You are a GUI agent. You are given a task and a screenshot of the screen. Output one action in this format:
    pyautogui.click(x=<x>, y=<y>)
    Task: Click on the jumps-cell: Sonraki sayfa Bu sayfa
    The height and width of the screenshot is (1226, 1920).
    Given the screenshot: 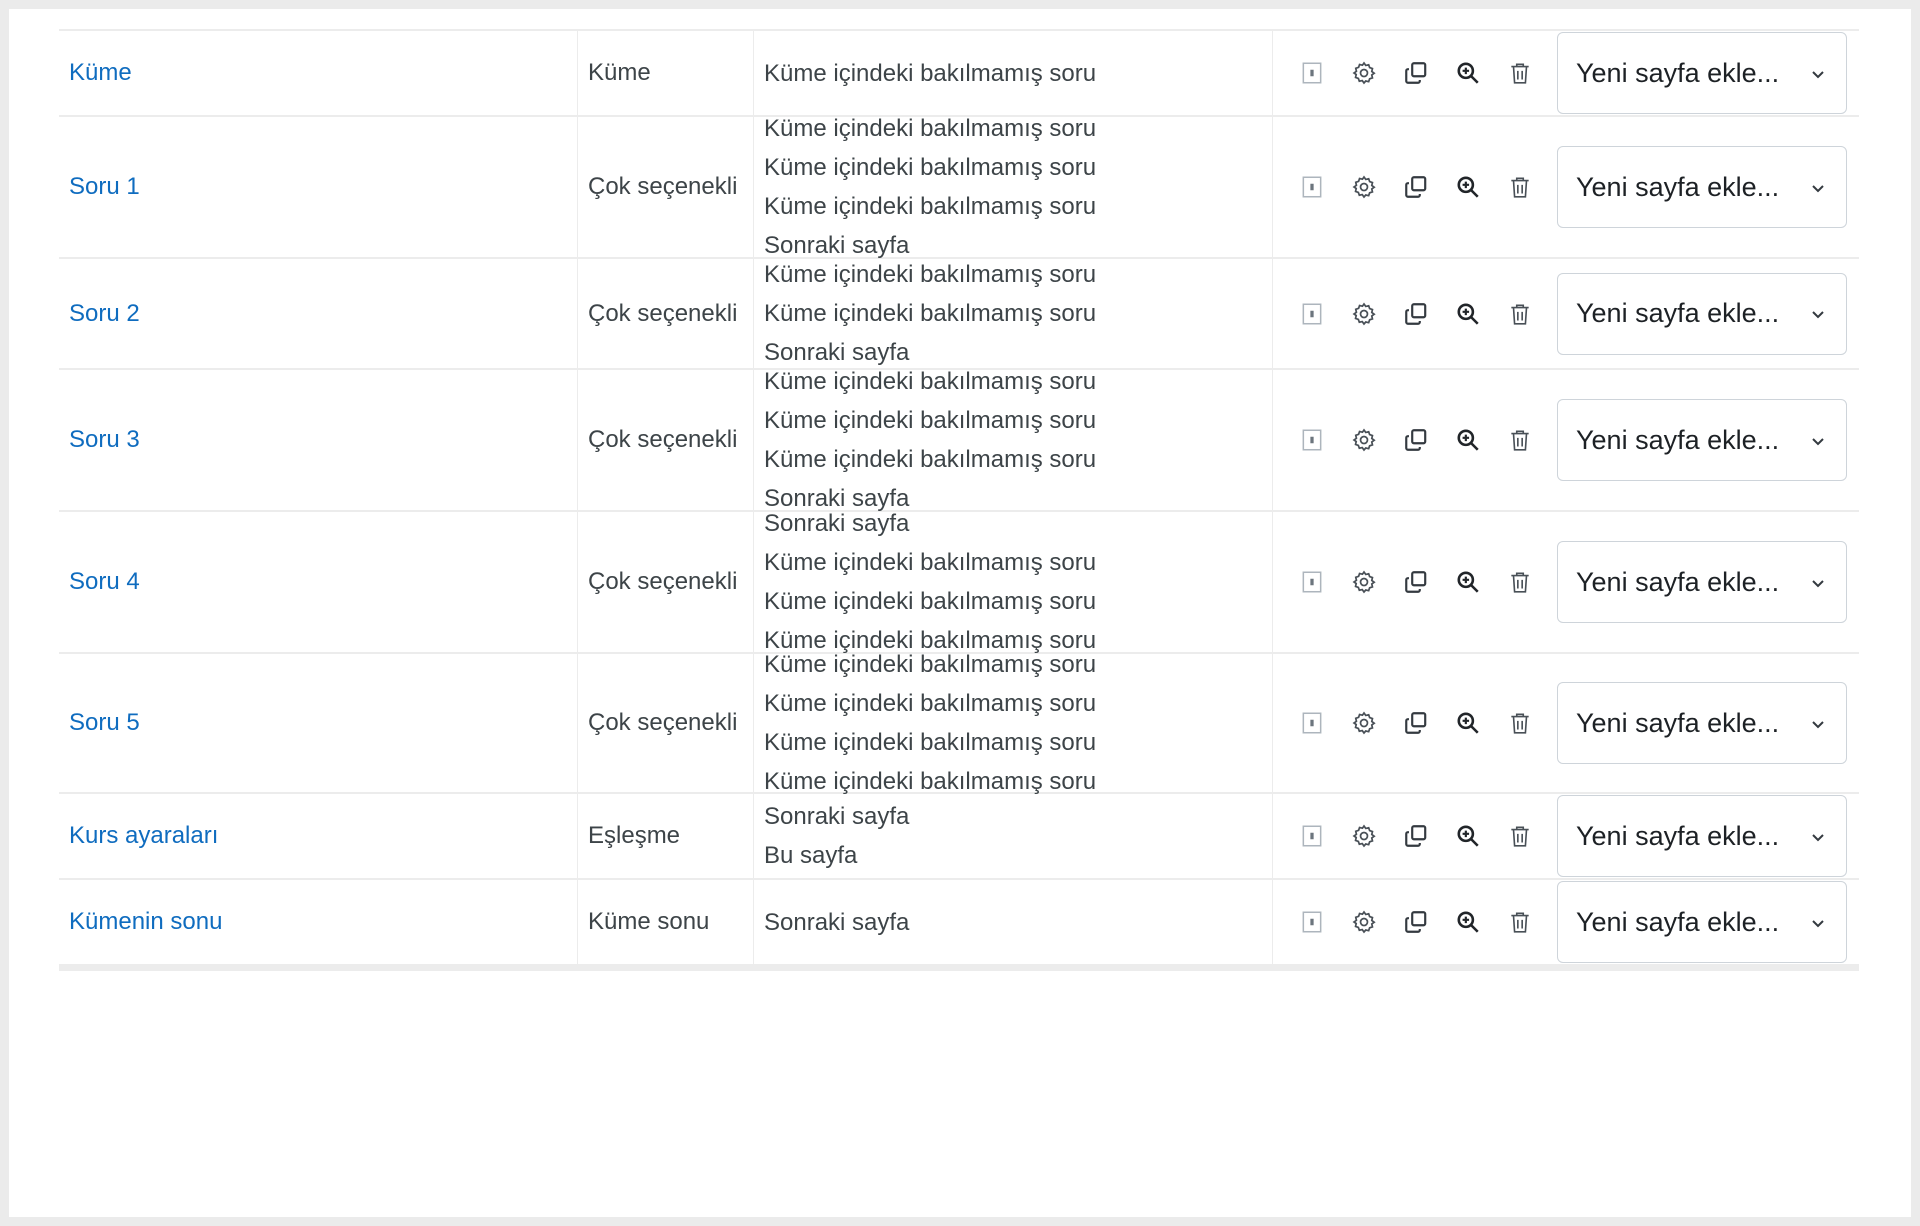 What is the action you would take?
    pyautogui.click(x=1013, y=836)
    